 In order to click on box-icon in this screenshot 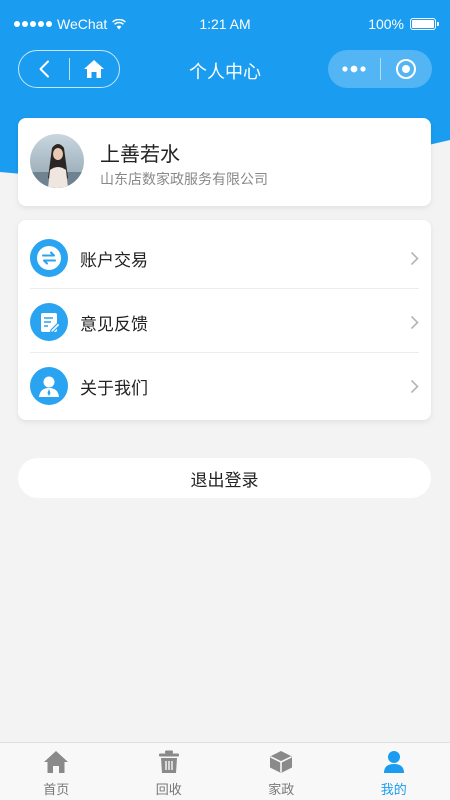, I will do `click(281, 762)`.